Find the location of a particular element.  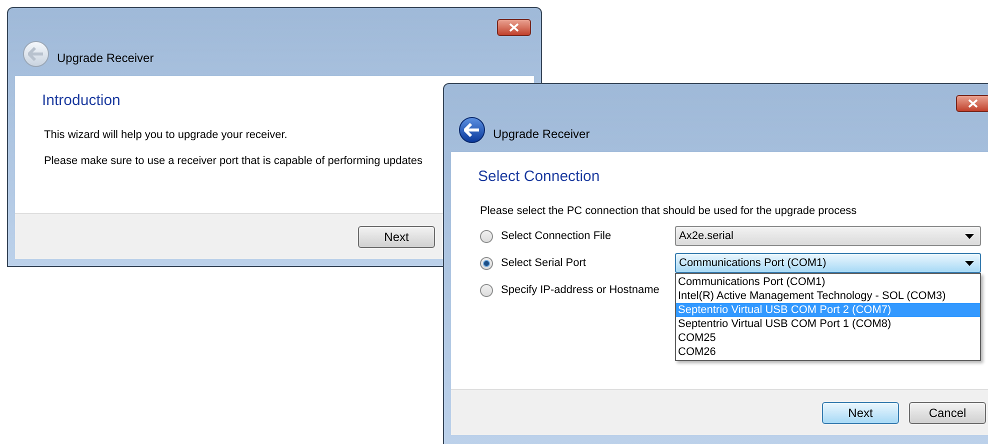

dialog-button: Cancel is located at coordinates (947, 413).